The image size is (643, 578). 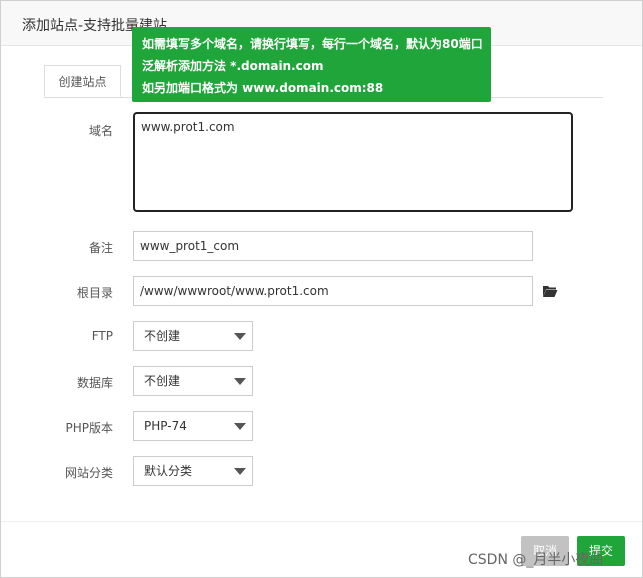 What do you see at coordinates (550, 291) in the screenshot?
I see `folder-open-icon` at bounding box center [550, 291].